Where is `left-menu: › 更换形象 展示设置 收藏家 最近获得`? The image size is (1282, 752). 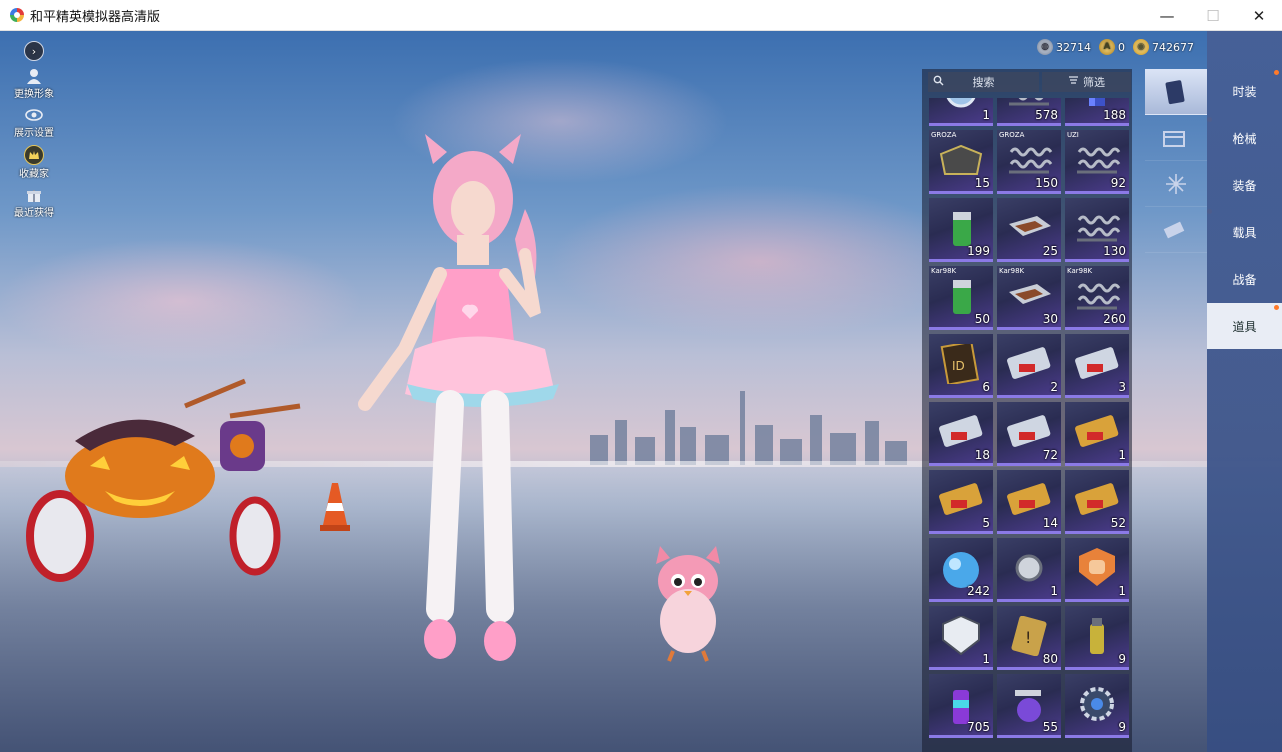 left-menu: › 更换形象 展示设置 收藏家 最近获得 is located at coordinates (34, 133).